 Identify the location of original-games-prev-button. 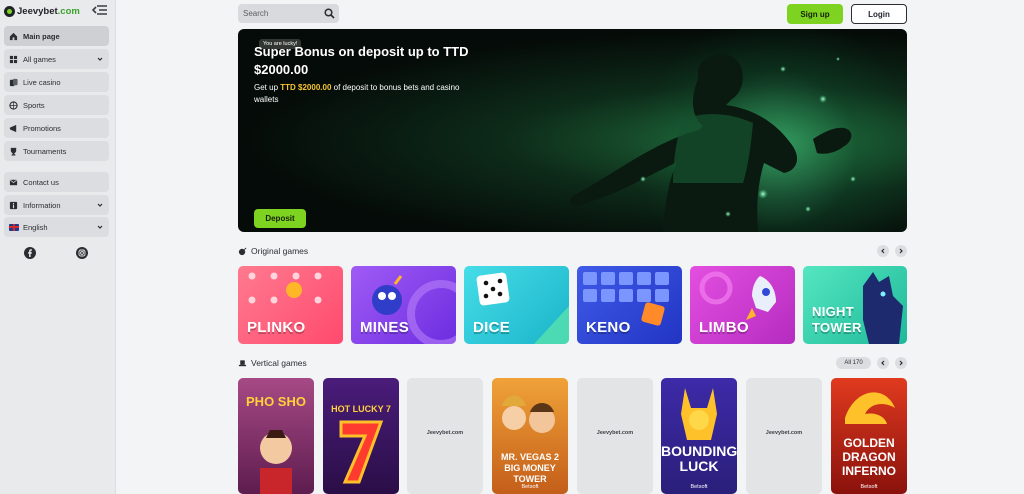
(883, 251).